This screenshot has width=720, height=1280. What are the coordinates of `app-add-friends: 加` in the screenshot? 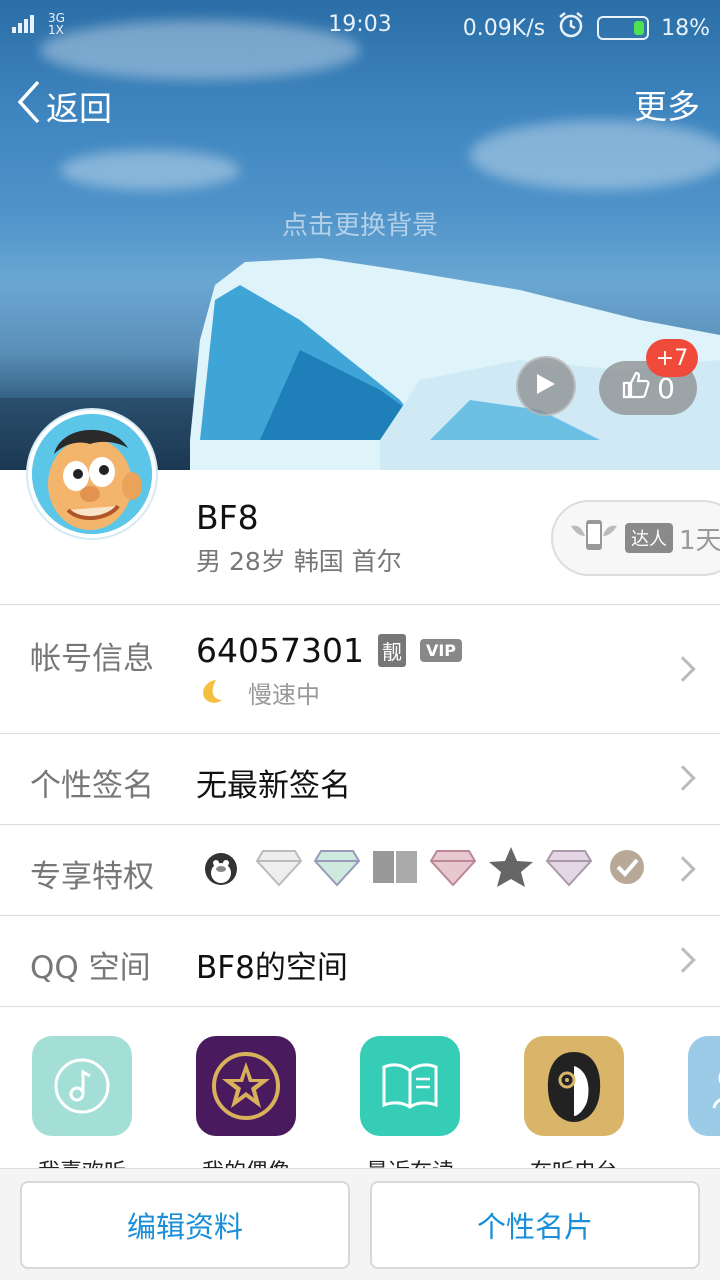 It's located at (704, 1103).